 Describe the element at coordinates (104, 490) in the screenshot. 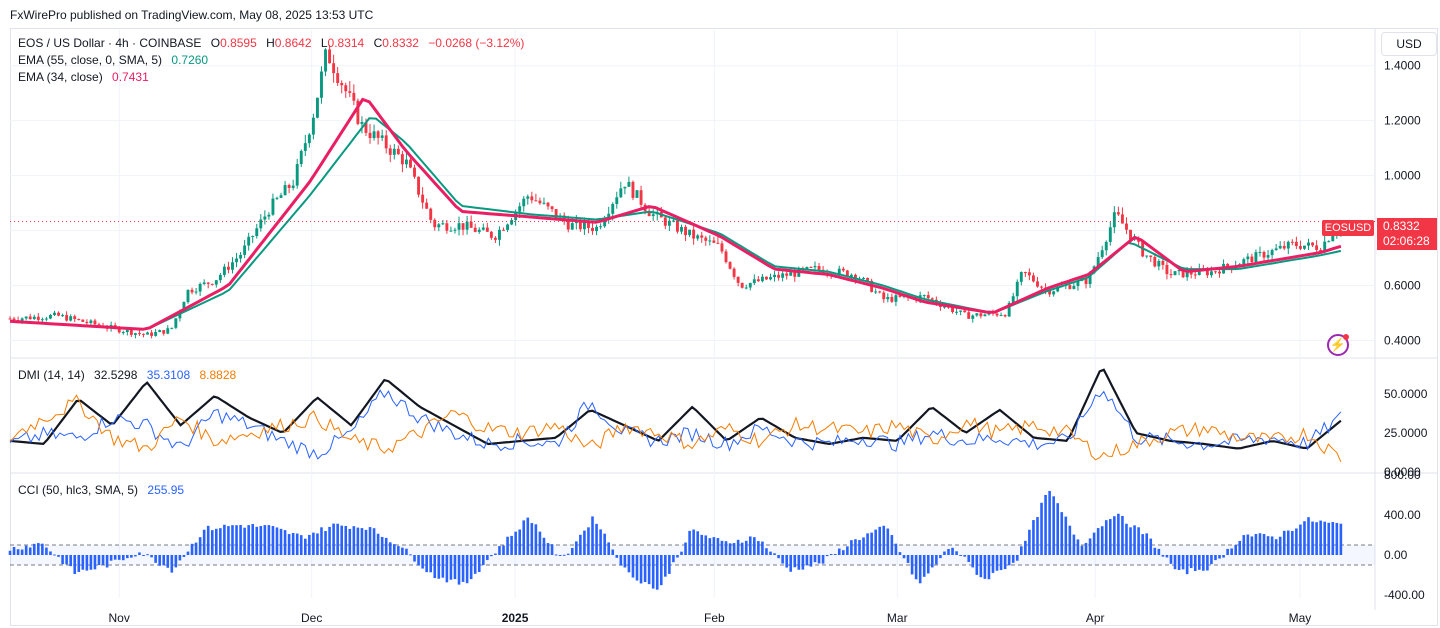

I see `cci-legend: CCI (50, hlc3, SMA, 5) 255.95` at that location.